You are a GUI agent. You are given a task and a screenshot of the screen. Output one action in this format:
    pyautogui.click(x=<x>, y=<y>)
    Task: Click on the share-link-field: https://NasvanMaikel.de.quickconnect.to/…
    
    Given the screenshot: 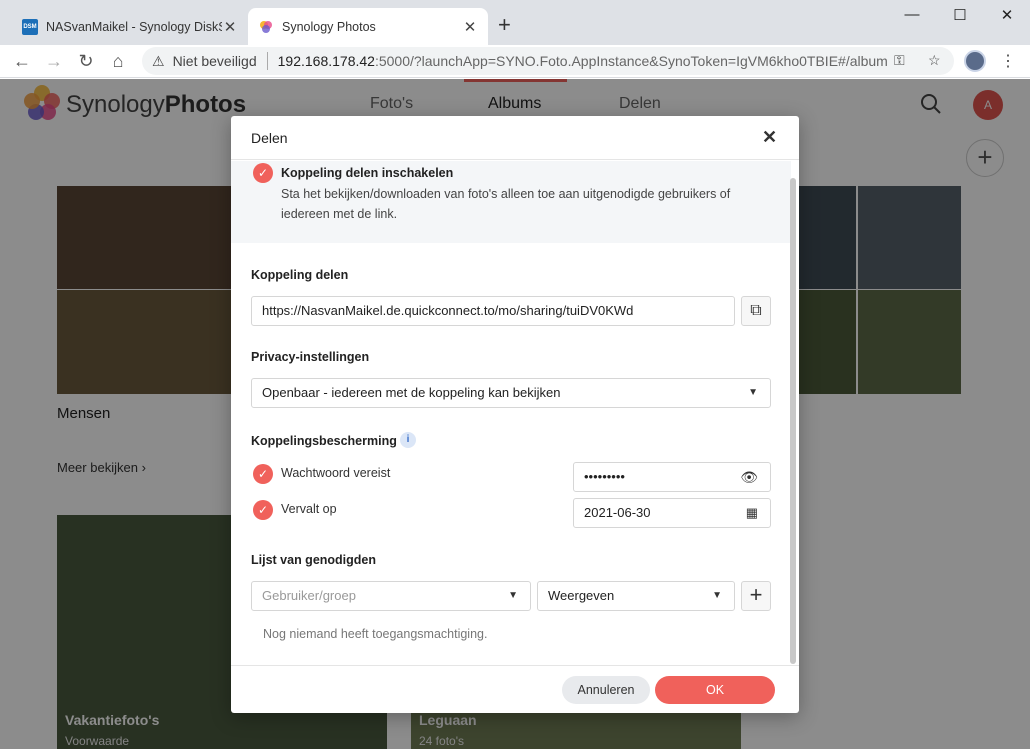 What is the action you would take?
    pyautogui.click(x=493, y=311)
    